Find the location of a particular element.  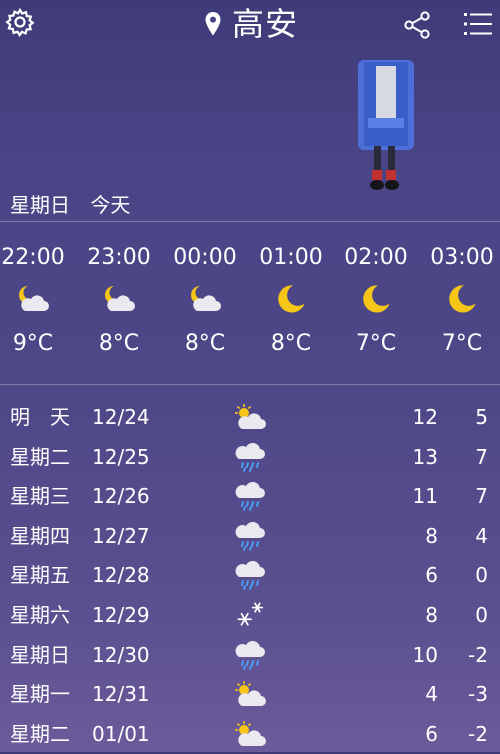

daily-high-temp: 10 is located at coordinates (425, 654).